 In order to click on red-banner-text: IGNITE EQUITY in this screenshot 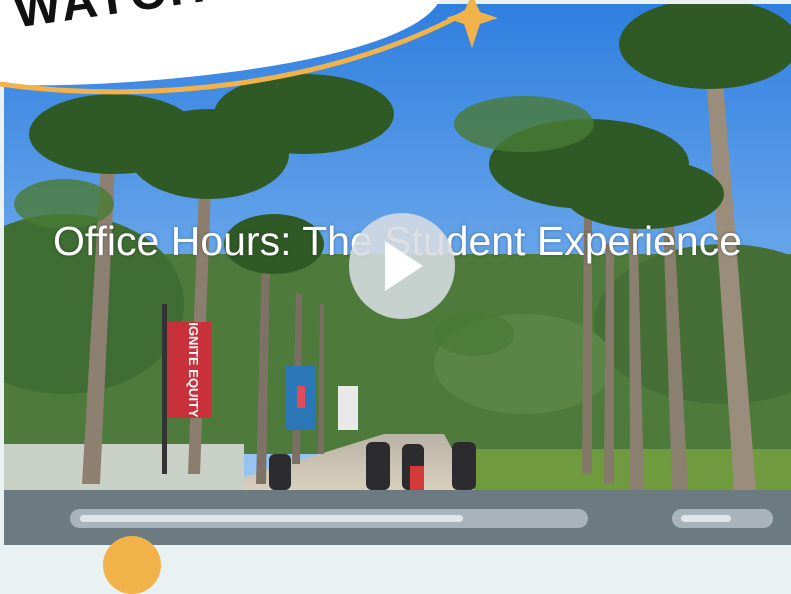, I will do `click(193, 370)`.